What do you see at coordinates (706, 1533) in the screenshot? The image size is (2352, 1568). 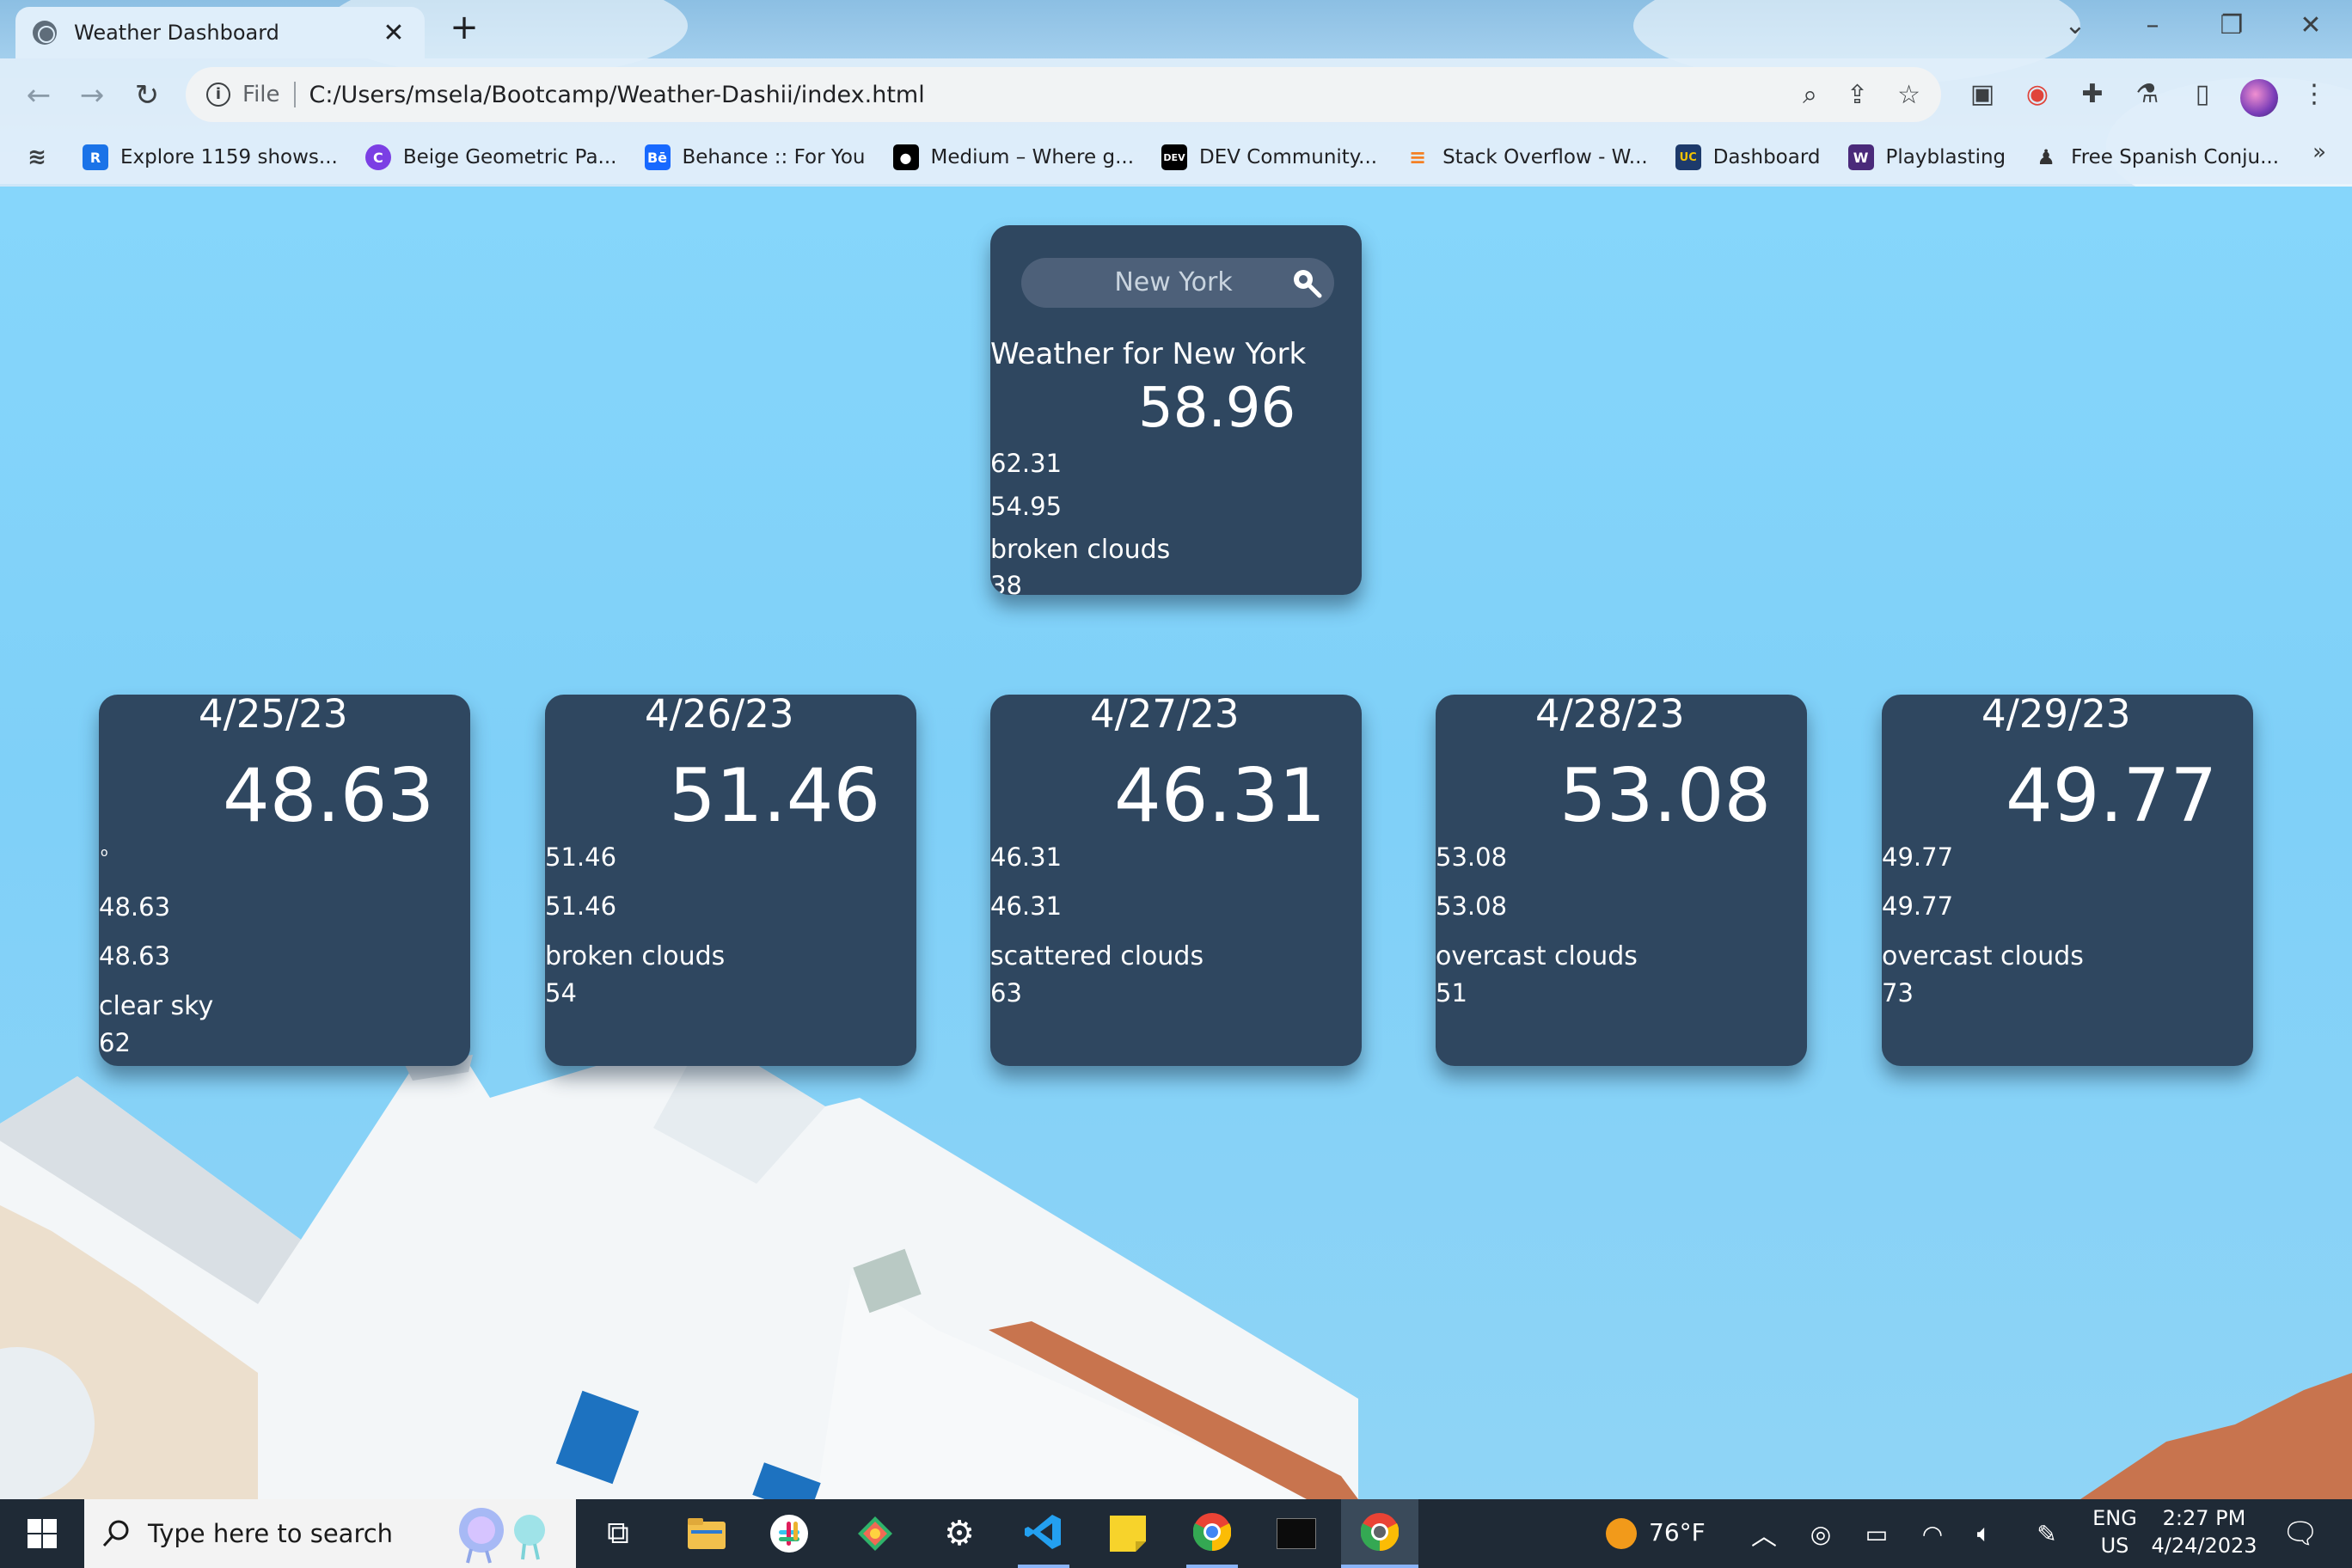 I see `file-explorer-icon` at bounding box center [706, 1533].